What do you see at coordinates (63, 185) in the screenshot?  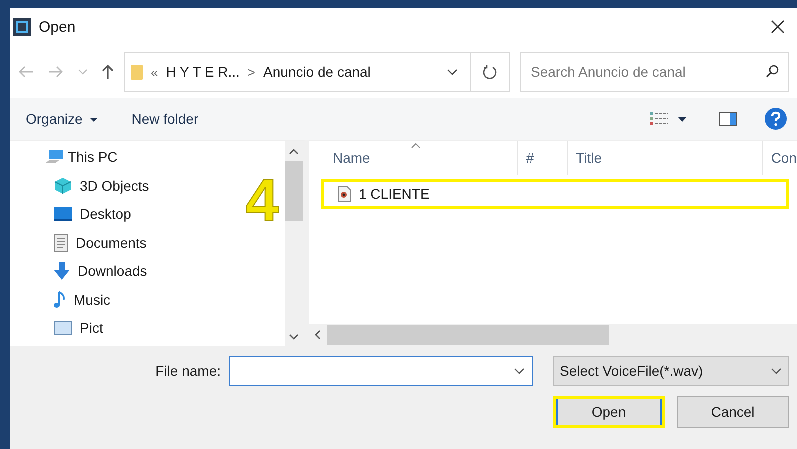 I see `cube-icon` at bounding box center [63, 185].